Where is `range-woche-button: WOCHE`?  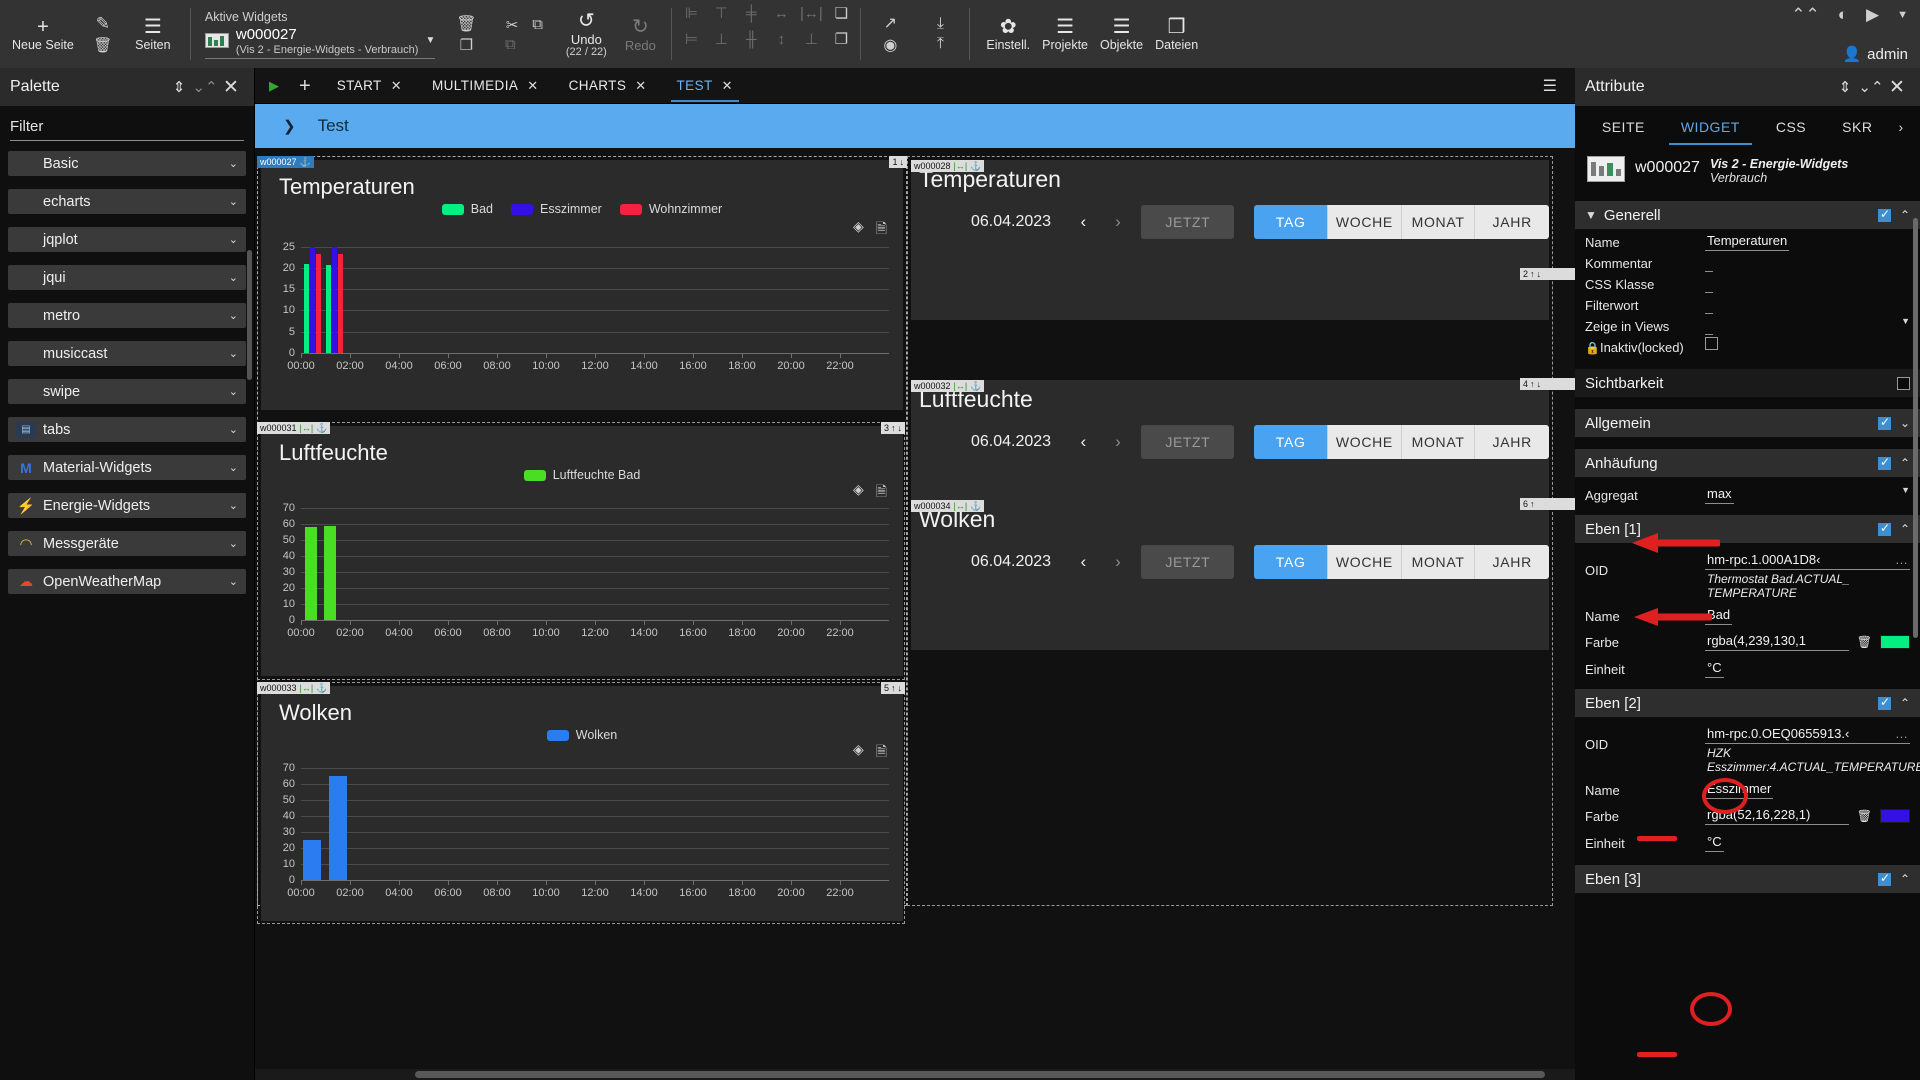
range-woche-button: WOCHE is located at coordinates (1365, 222).